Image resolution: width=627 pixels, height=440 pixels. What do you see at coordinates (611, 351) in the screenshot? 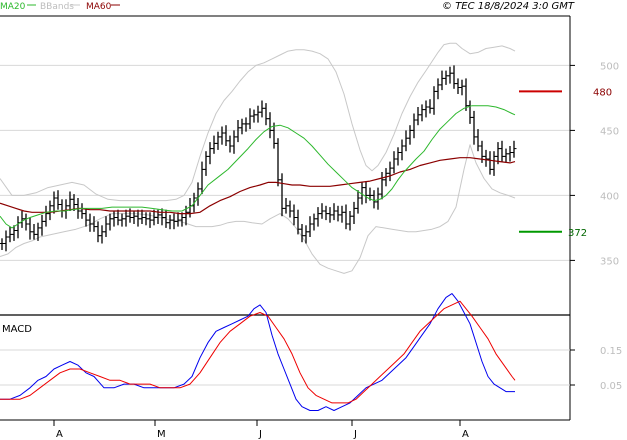
I see `macd-tick-label-0.15: 0.15` at bounding box center [611, 351].